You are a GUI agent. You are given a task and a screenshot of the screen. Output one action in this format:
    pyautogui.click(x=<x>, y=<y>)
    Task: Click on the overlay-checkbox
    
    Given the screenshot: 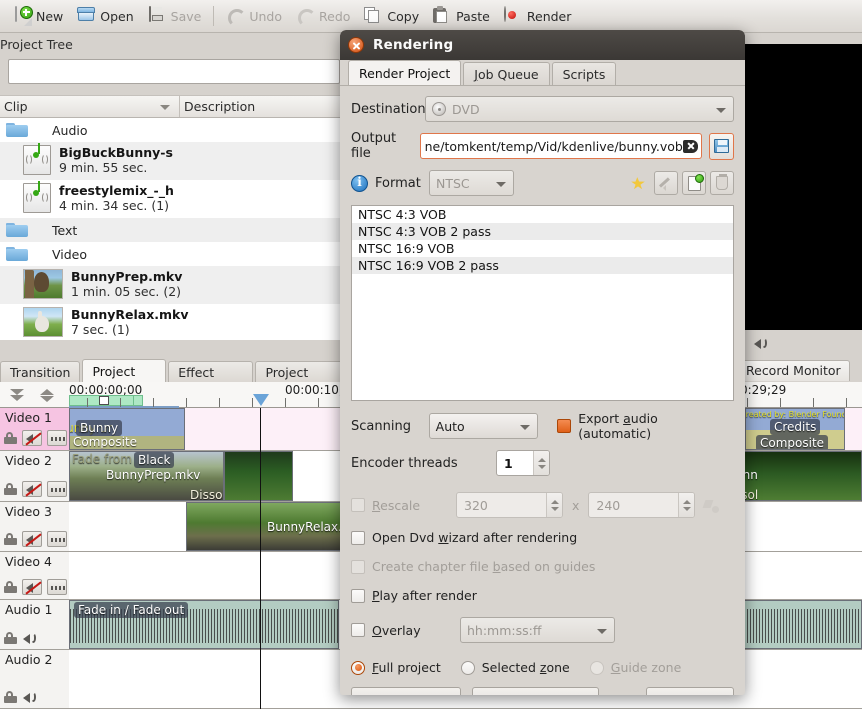 What is the action you would take?
    pyautogui.click(x=358, y=630)
    